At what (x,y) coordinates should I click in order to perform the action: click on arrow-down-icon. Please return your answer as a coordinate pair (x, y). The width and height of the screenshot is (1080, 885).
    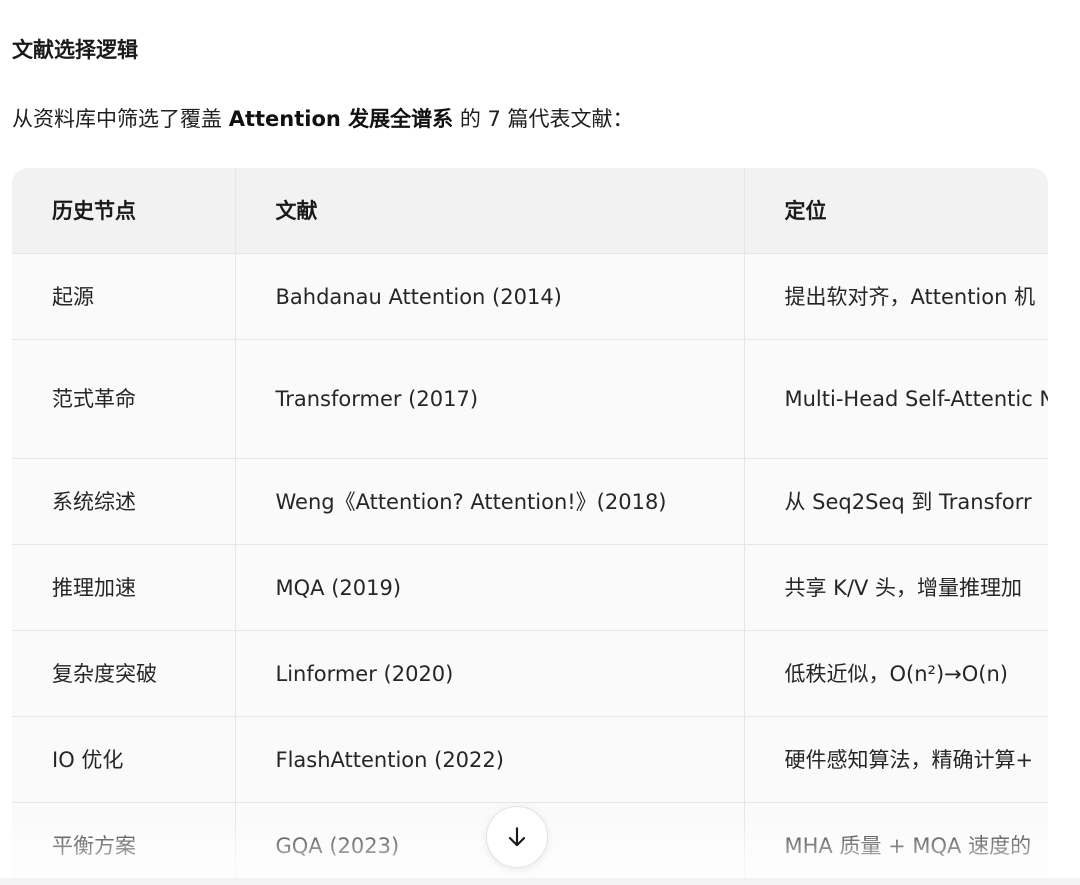
    Looking at the image, I should click on (517, 837).